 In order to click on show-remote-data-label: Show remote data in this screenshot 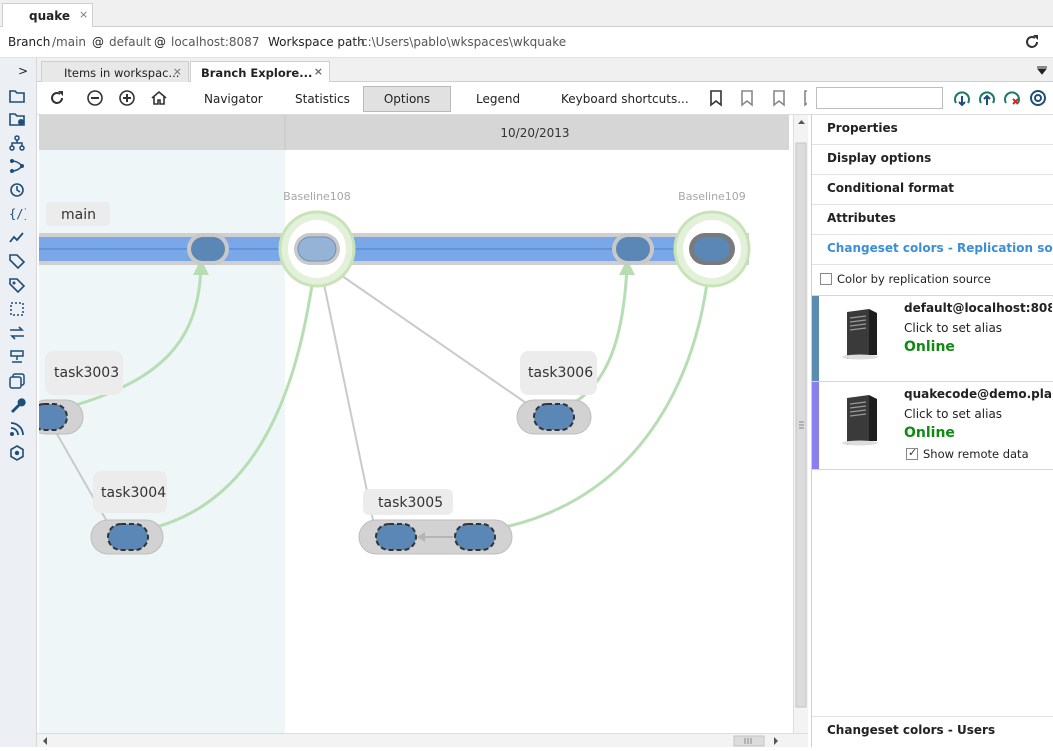, I will do `click(976, 454)`.